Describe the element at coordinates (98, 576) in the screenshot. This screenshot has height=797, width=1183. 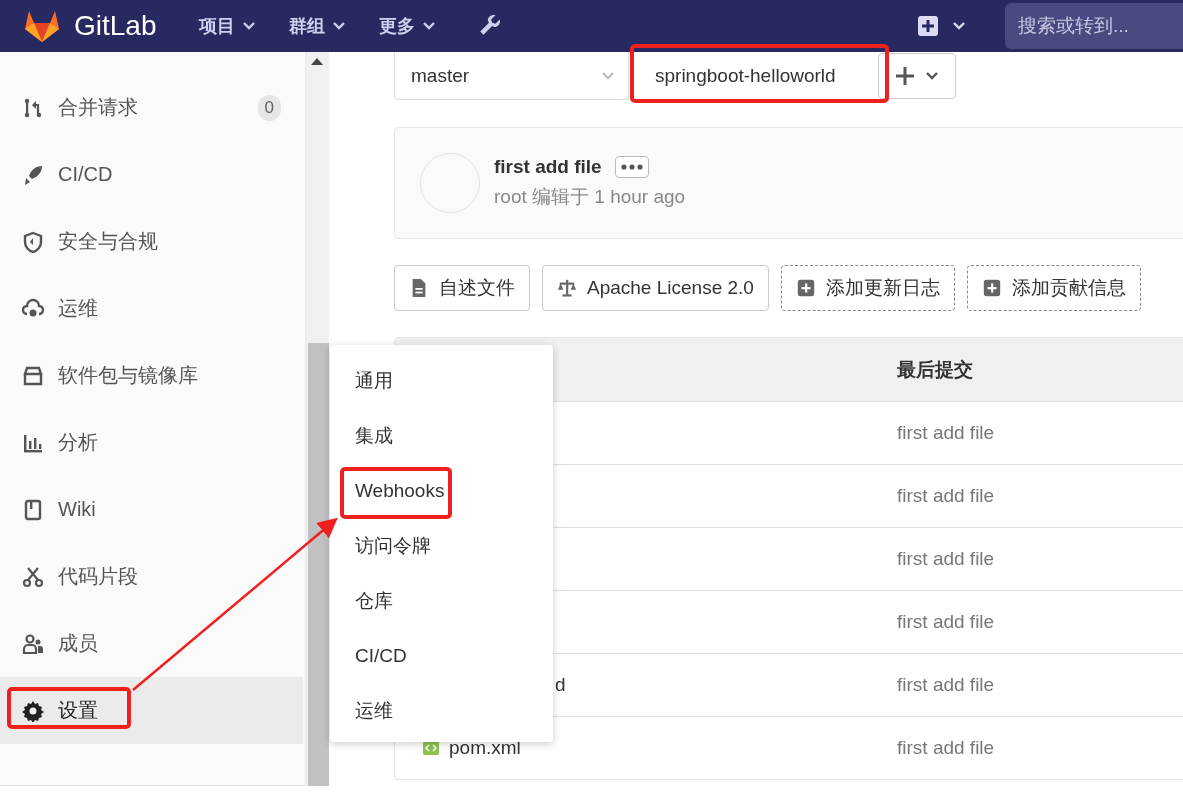
I see `sidebar-label: 代码片段` at that location.